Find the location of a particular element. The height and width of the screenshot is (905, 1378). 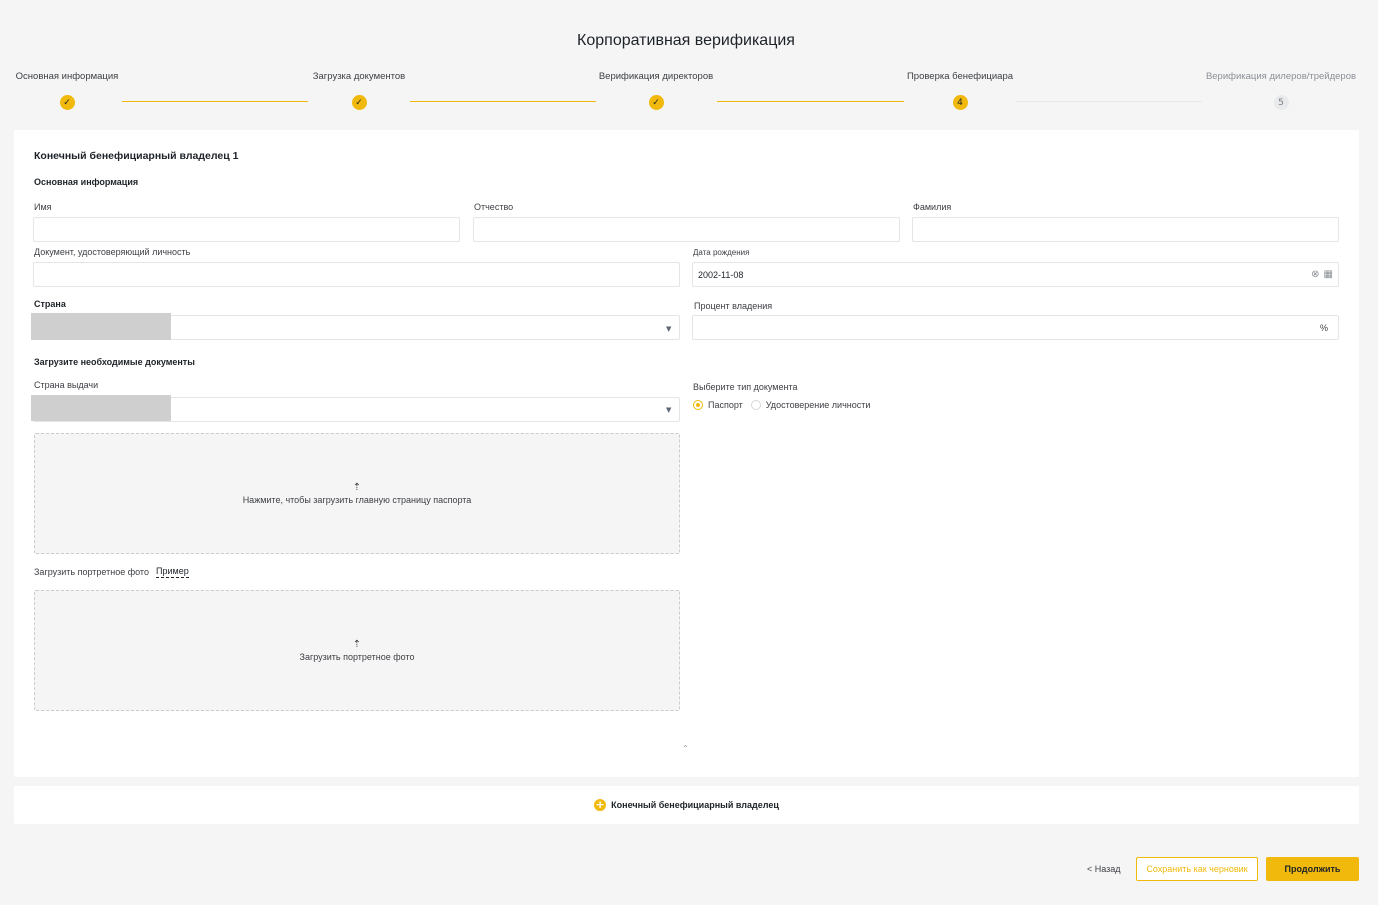

add-owner-label: Конечный бенефициарный владелец is located at coordinates (695, 805).